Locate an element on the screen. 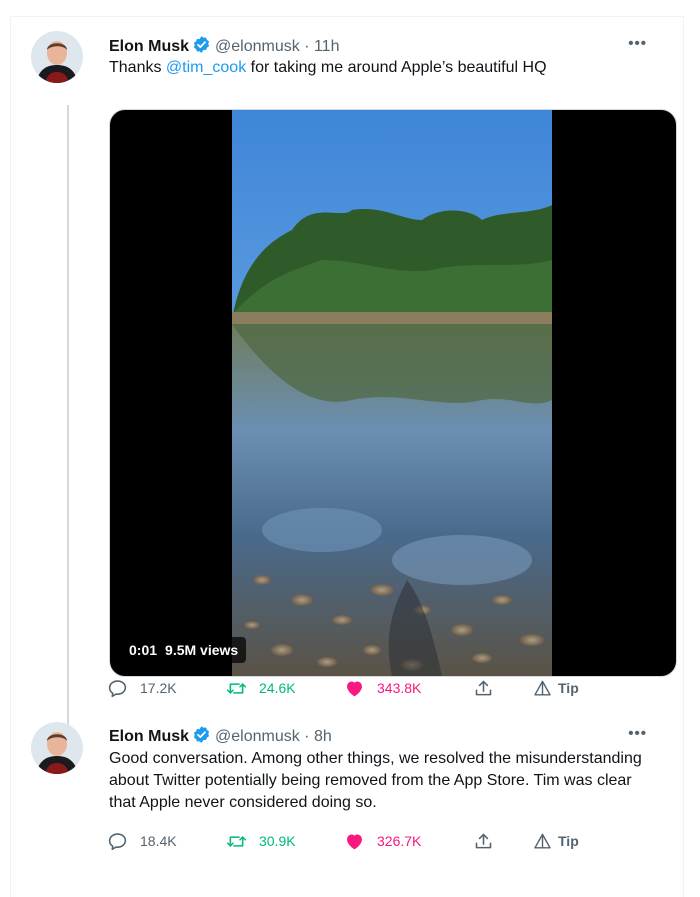 Image resolution: width=700 pixels, height=897 pixels. like-count: 326.7K is located at coordinates (399, 841).